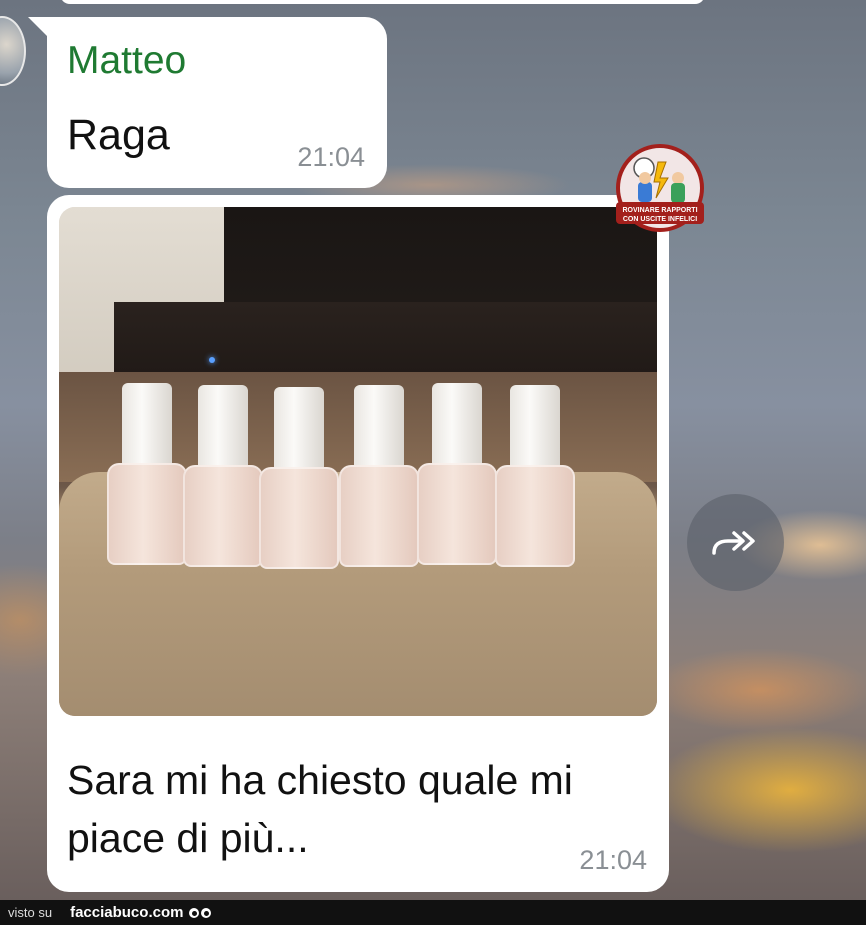  Describe the element at coordinates (126, 912) in the screenshot. I see `site-brand: facciabuco.com` at that location.